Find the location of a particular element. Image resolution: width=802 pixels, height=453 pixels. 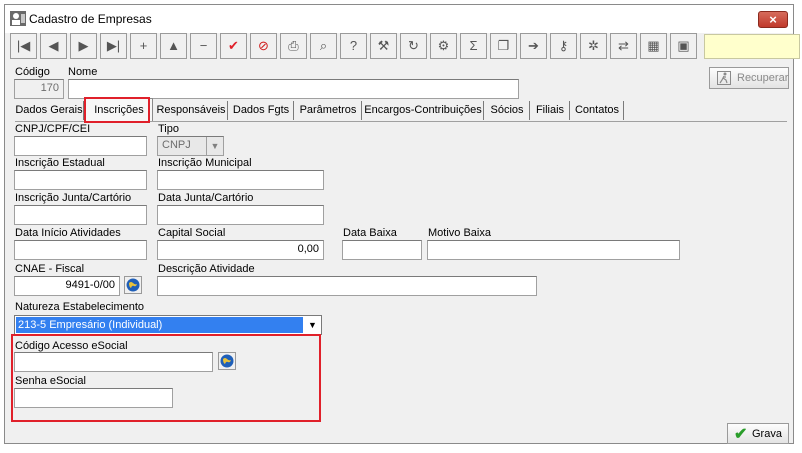

tipo-label: Tipo is located at coordinates (168, 129).